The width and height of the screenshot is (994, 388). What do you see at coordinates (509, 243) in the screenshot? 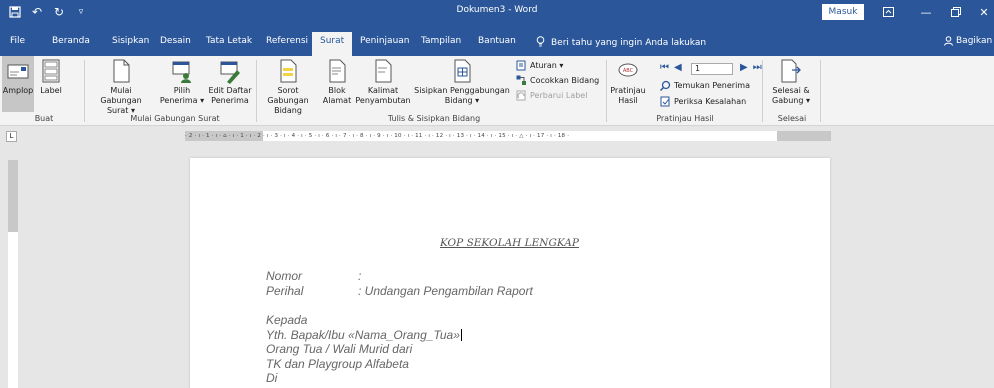
I see `document-heading: KOP SEKOLAH LENGKAP` at bounding box center [509, 243].